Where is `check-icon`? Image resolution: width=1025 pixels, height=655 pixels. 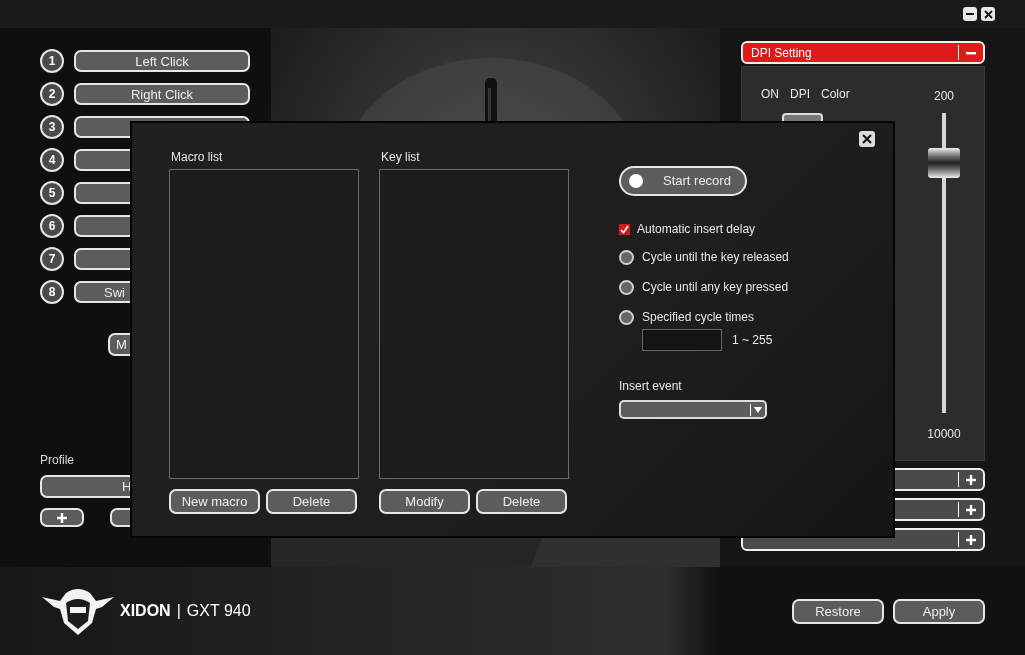
check-icon is located at coordinates (624, 229).